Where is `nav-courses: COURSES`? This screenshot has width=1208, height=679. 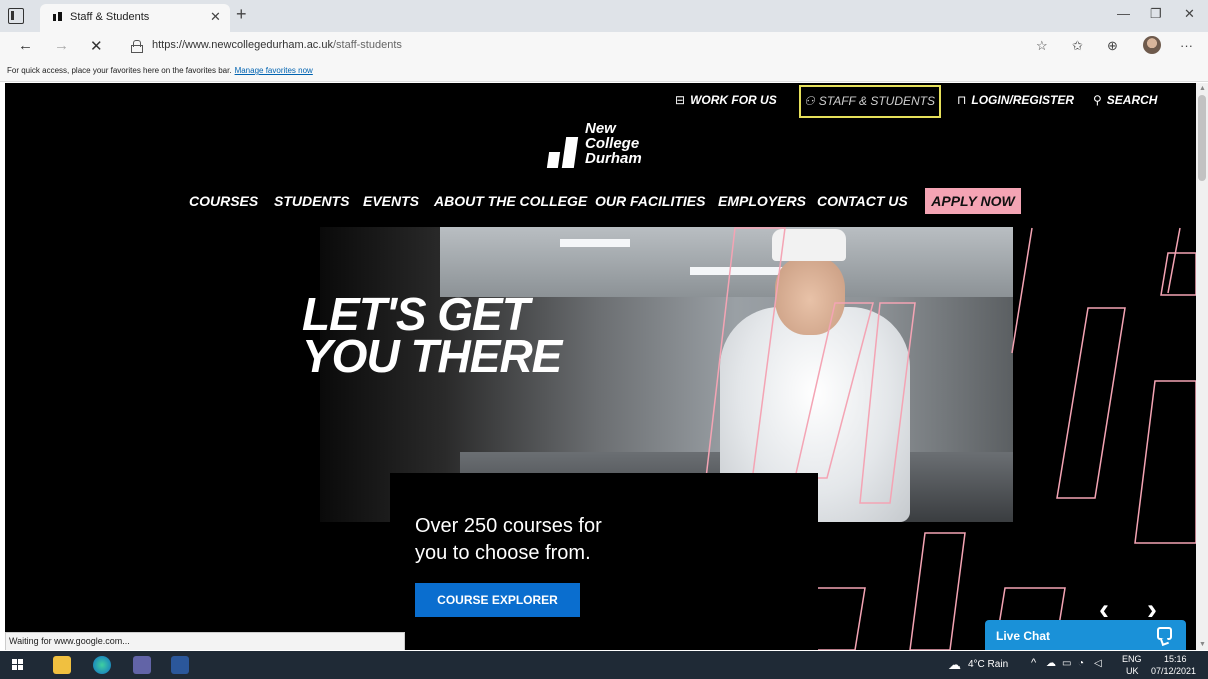
nav-courses: COURSES is located at coordinates (223, 201).